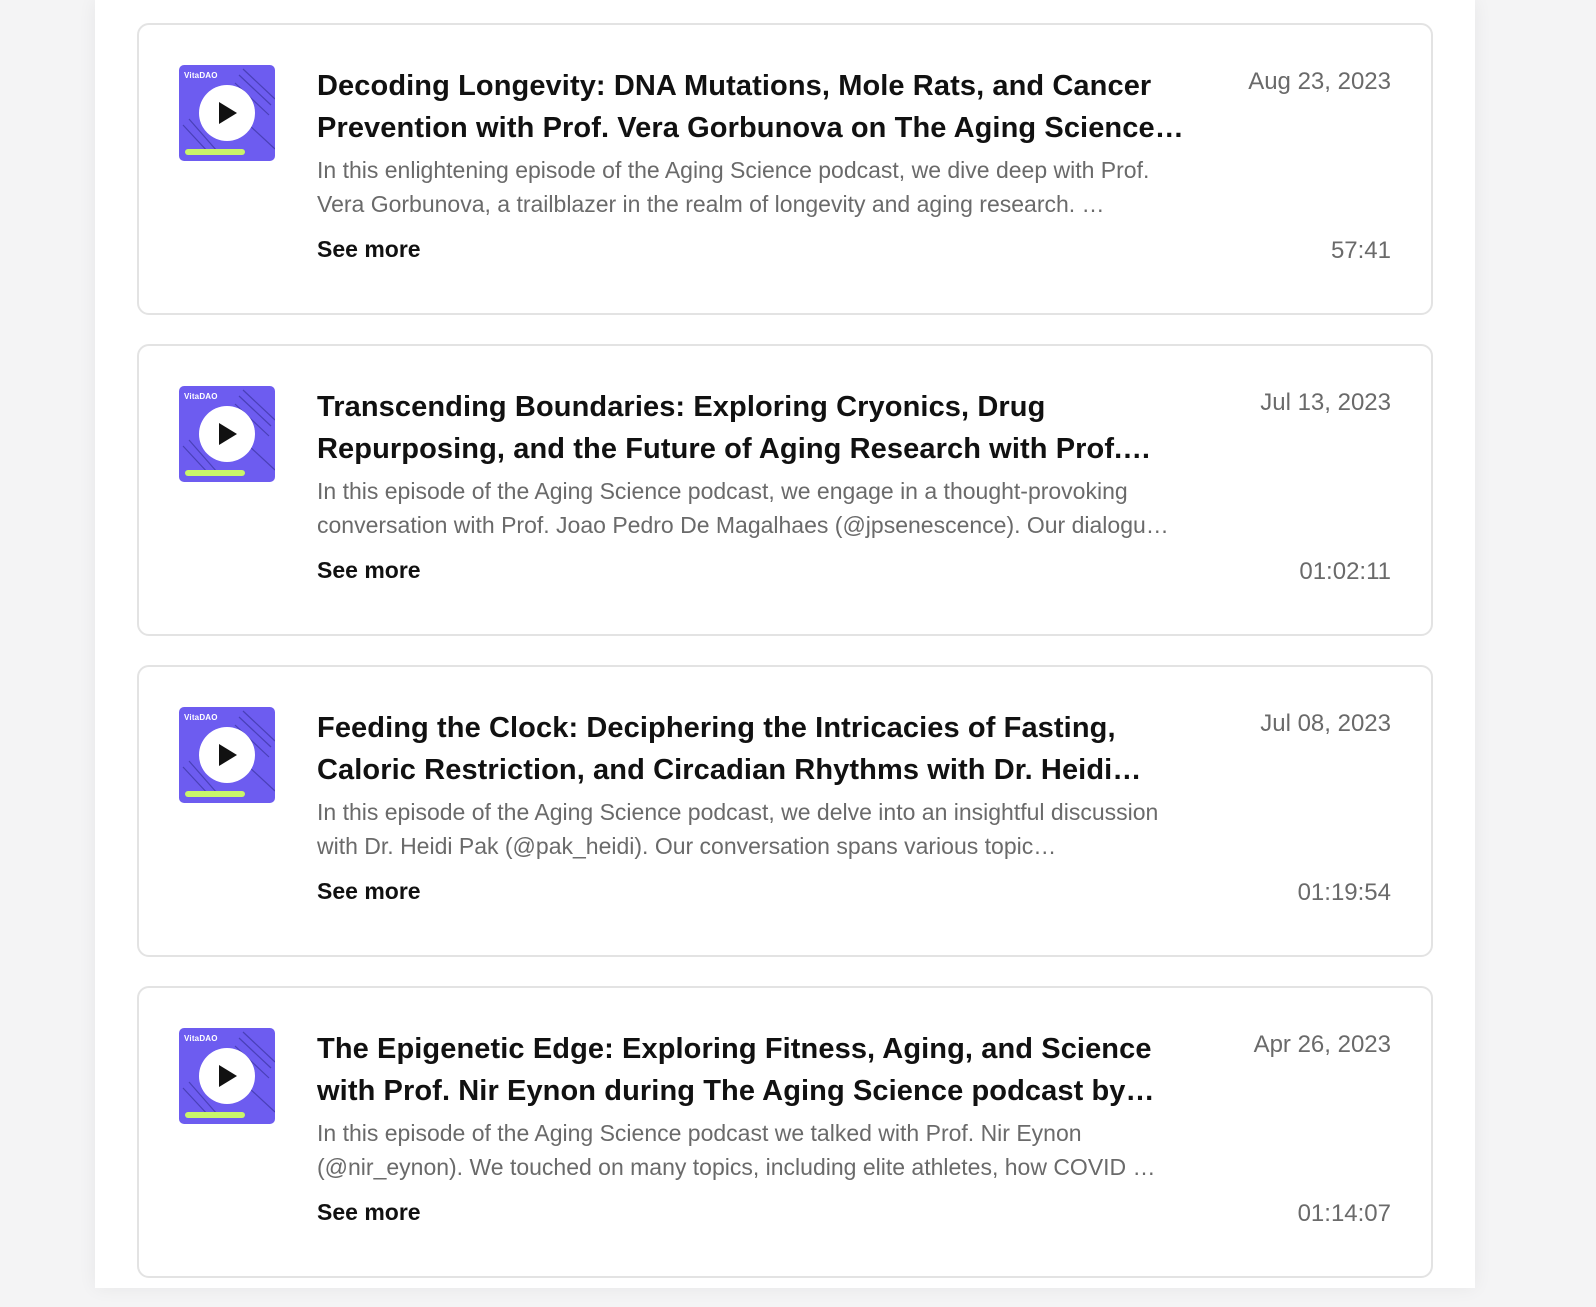  What do you see at coordinates (1319, 81) in the screenshot?
I see `episode-date: Aug 23, 2023` at bounding box center [1319, 81].